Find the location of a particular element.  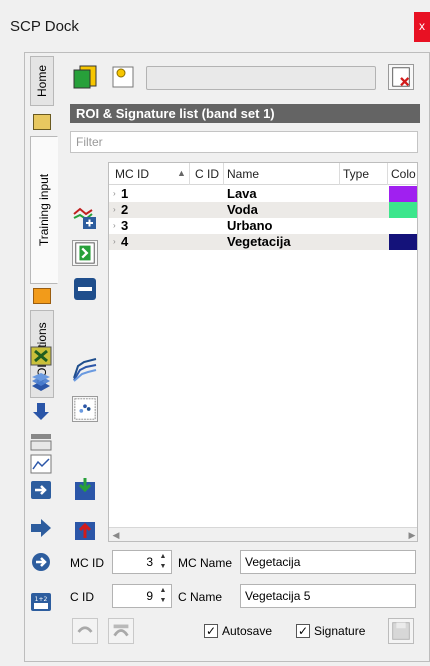

orange-square-icon is located at coordinates (42, 296).